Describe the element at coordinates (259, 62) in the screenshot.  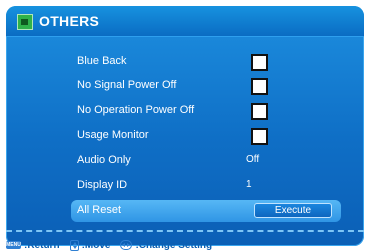
I see `blue-back-checkbox` at that location.